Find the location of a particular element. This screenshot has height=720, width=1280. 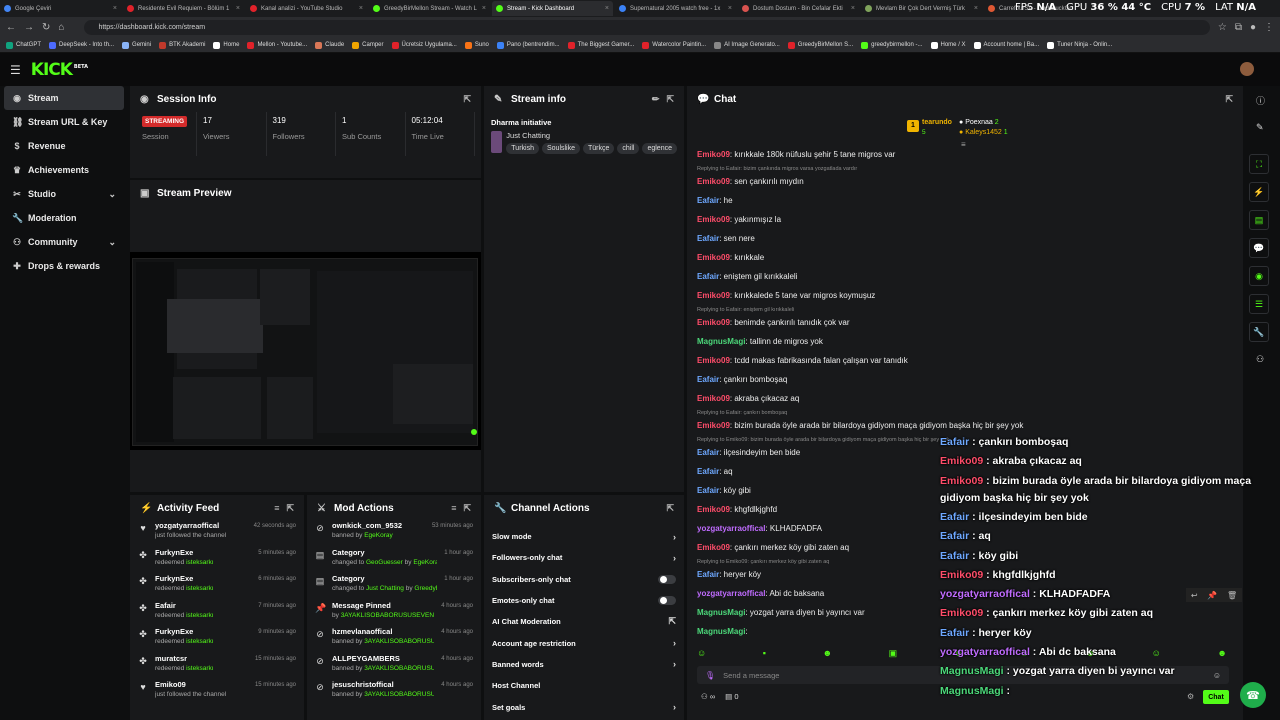

browser-tab: Residente Evil Requiem - Bölüm 1 × is located at coordinates (183, 8).